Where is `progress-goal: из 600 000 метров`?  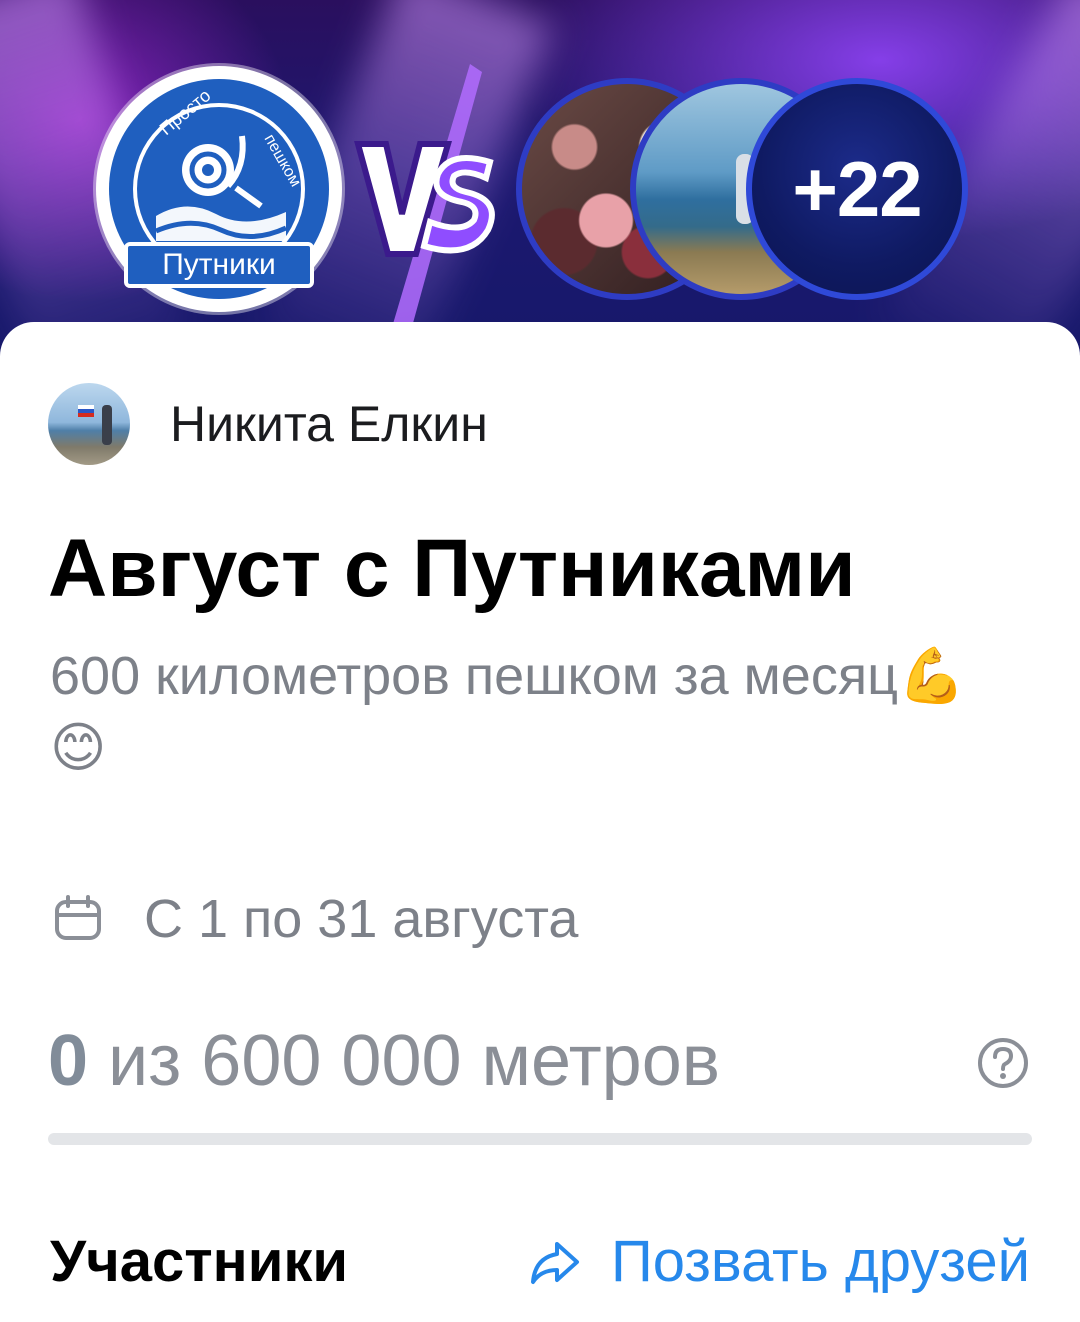
progress-goal: из 600 000 метров is located at coordinates (404, 1061).